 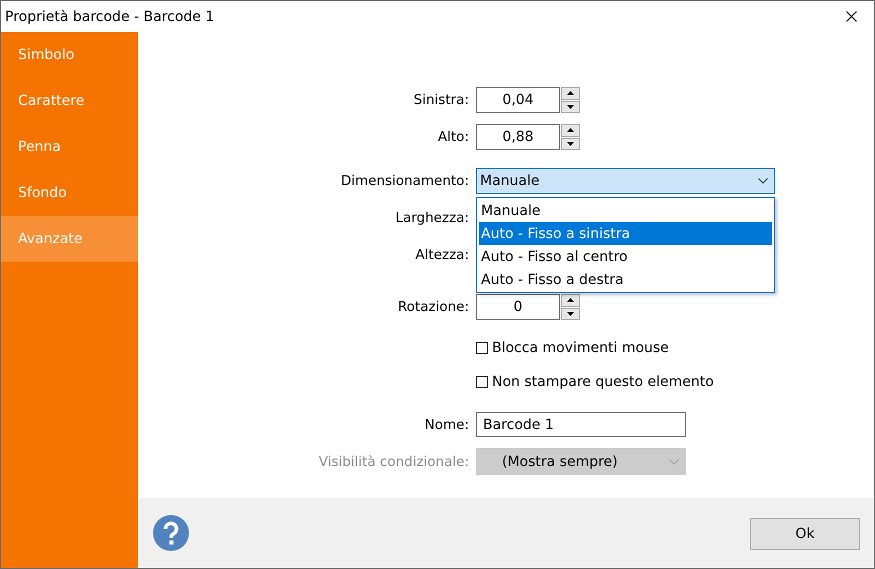 What do you see at coordinates (518, 307) in the screenshot?
I see `number-field: 0` at bounding box center [518, 307].